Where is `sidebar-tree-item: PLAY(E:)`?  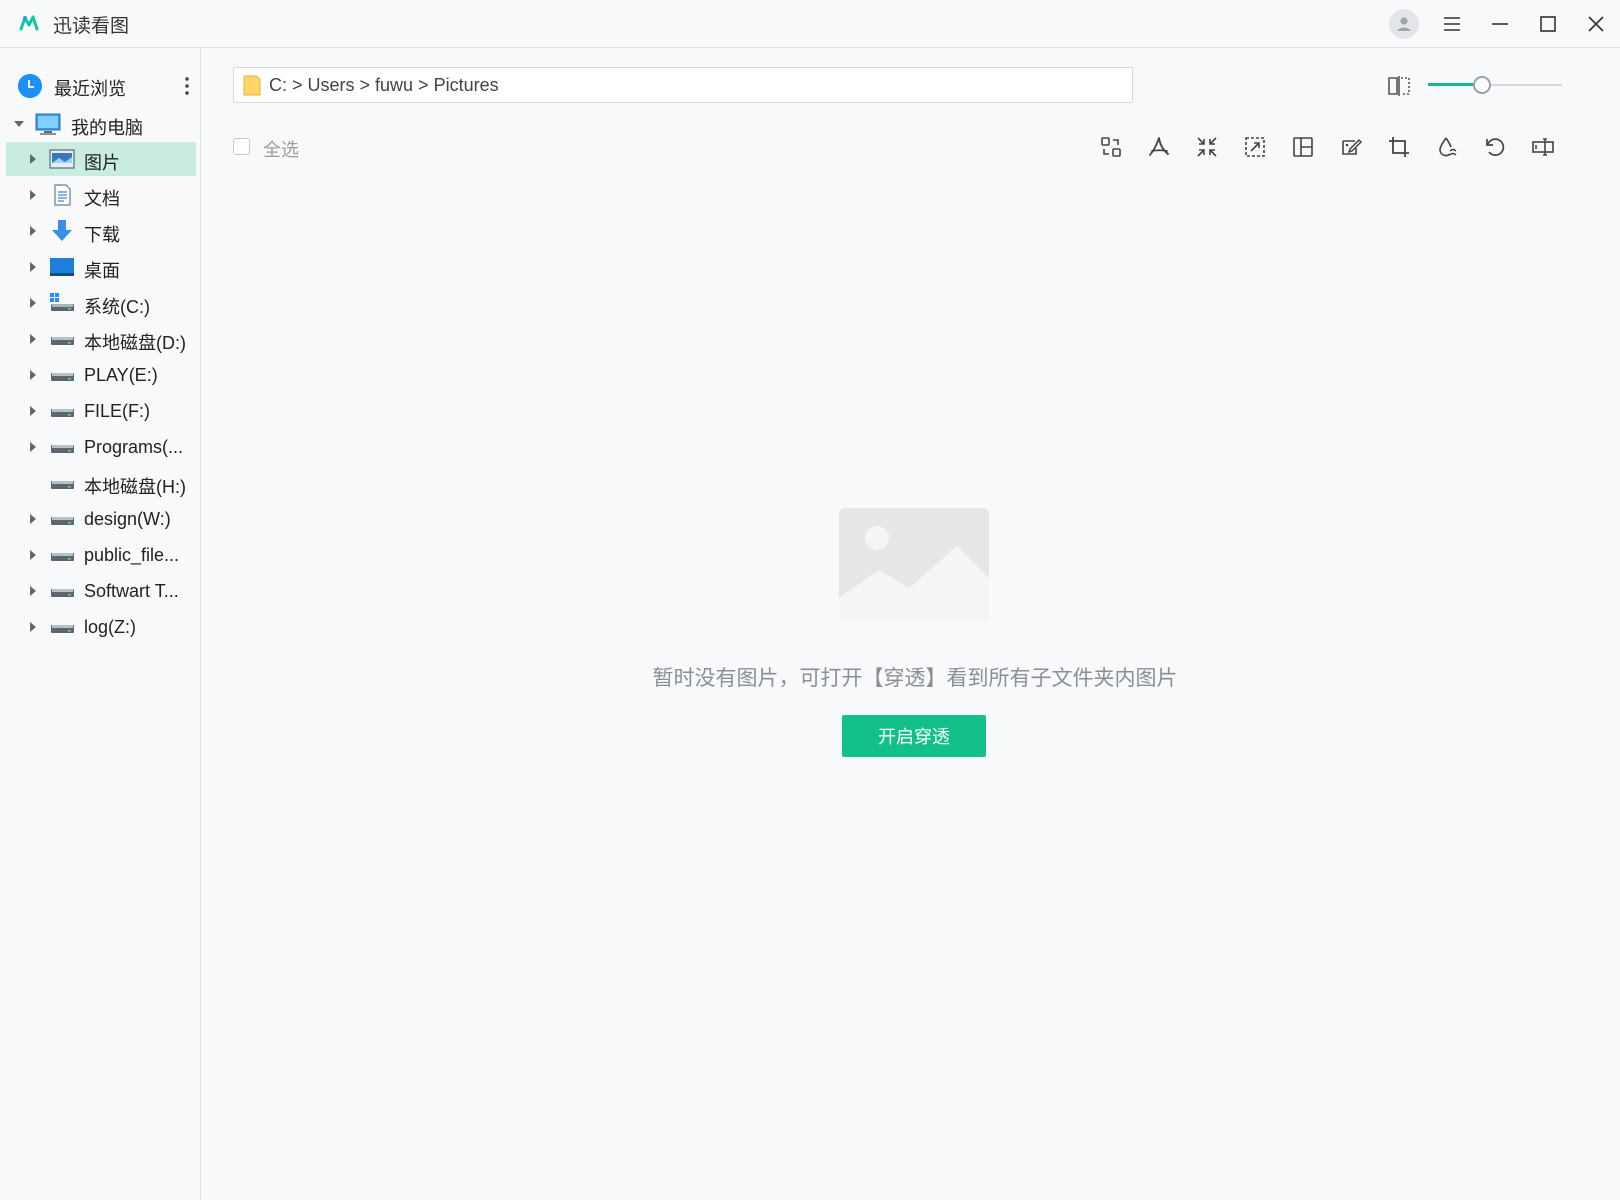 sidebar-tree-item: PLAY(E:) is located at coordinates (101, 375).